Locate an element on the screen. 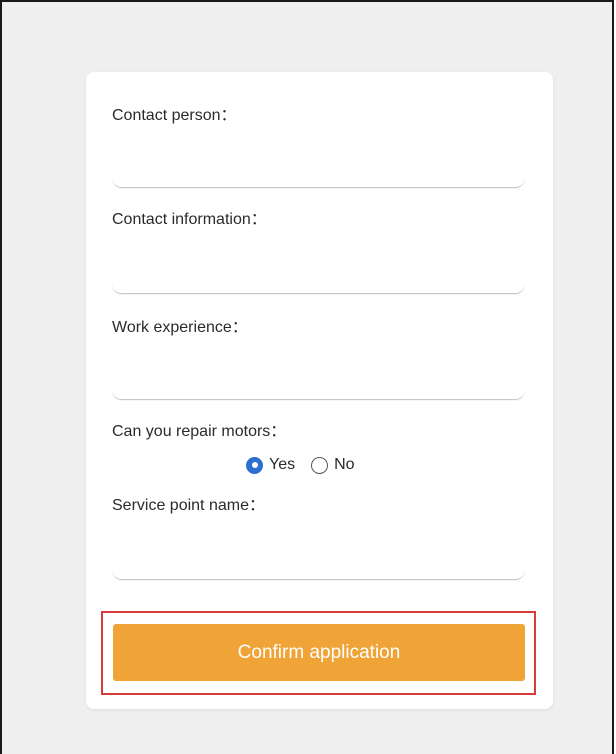 Image resolution: width=616 pixels, height=754 pixels. contact-person-label: Contact person： is located at coordinates (174, 115).